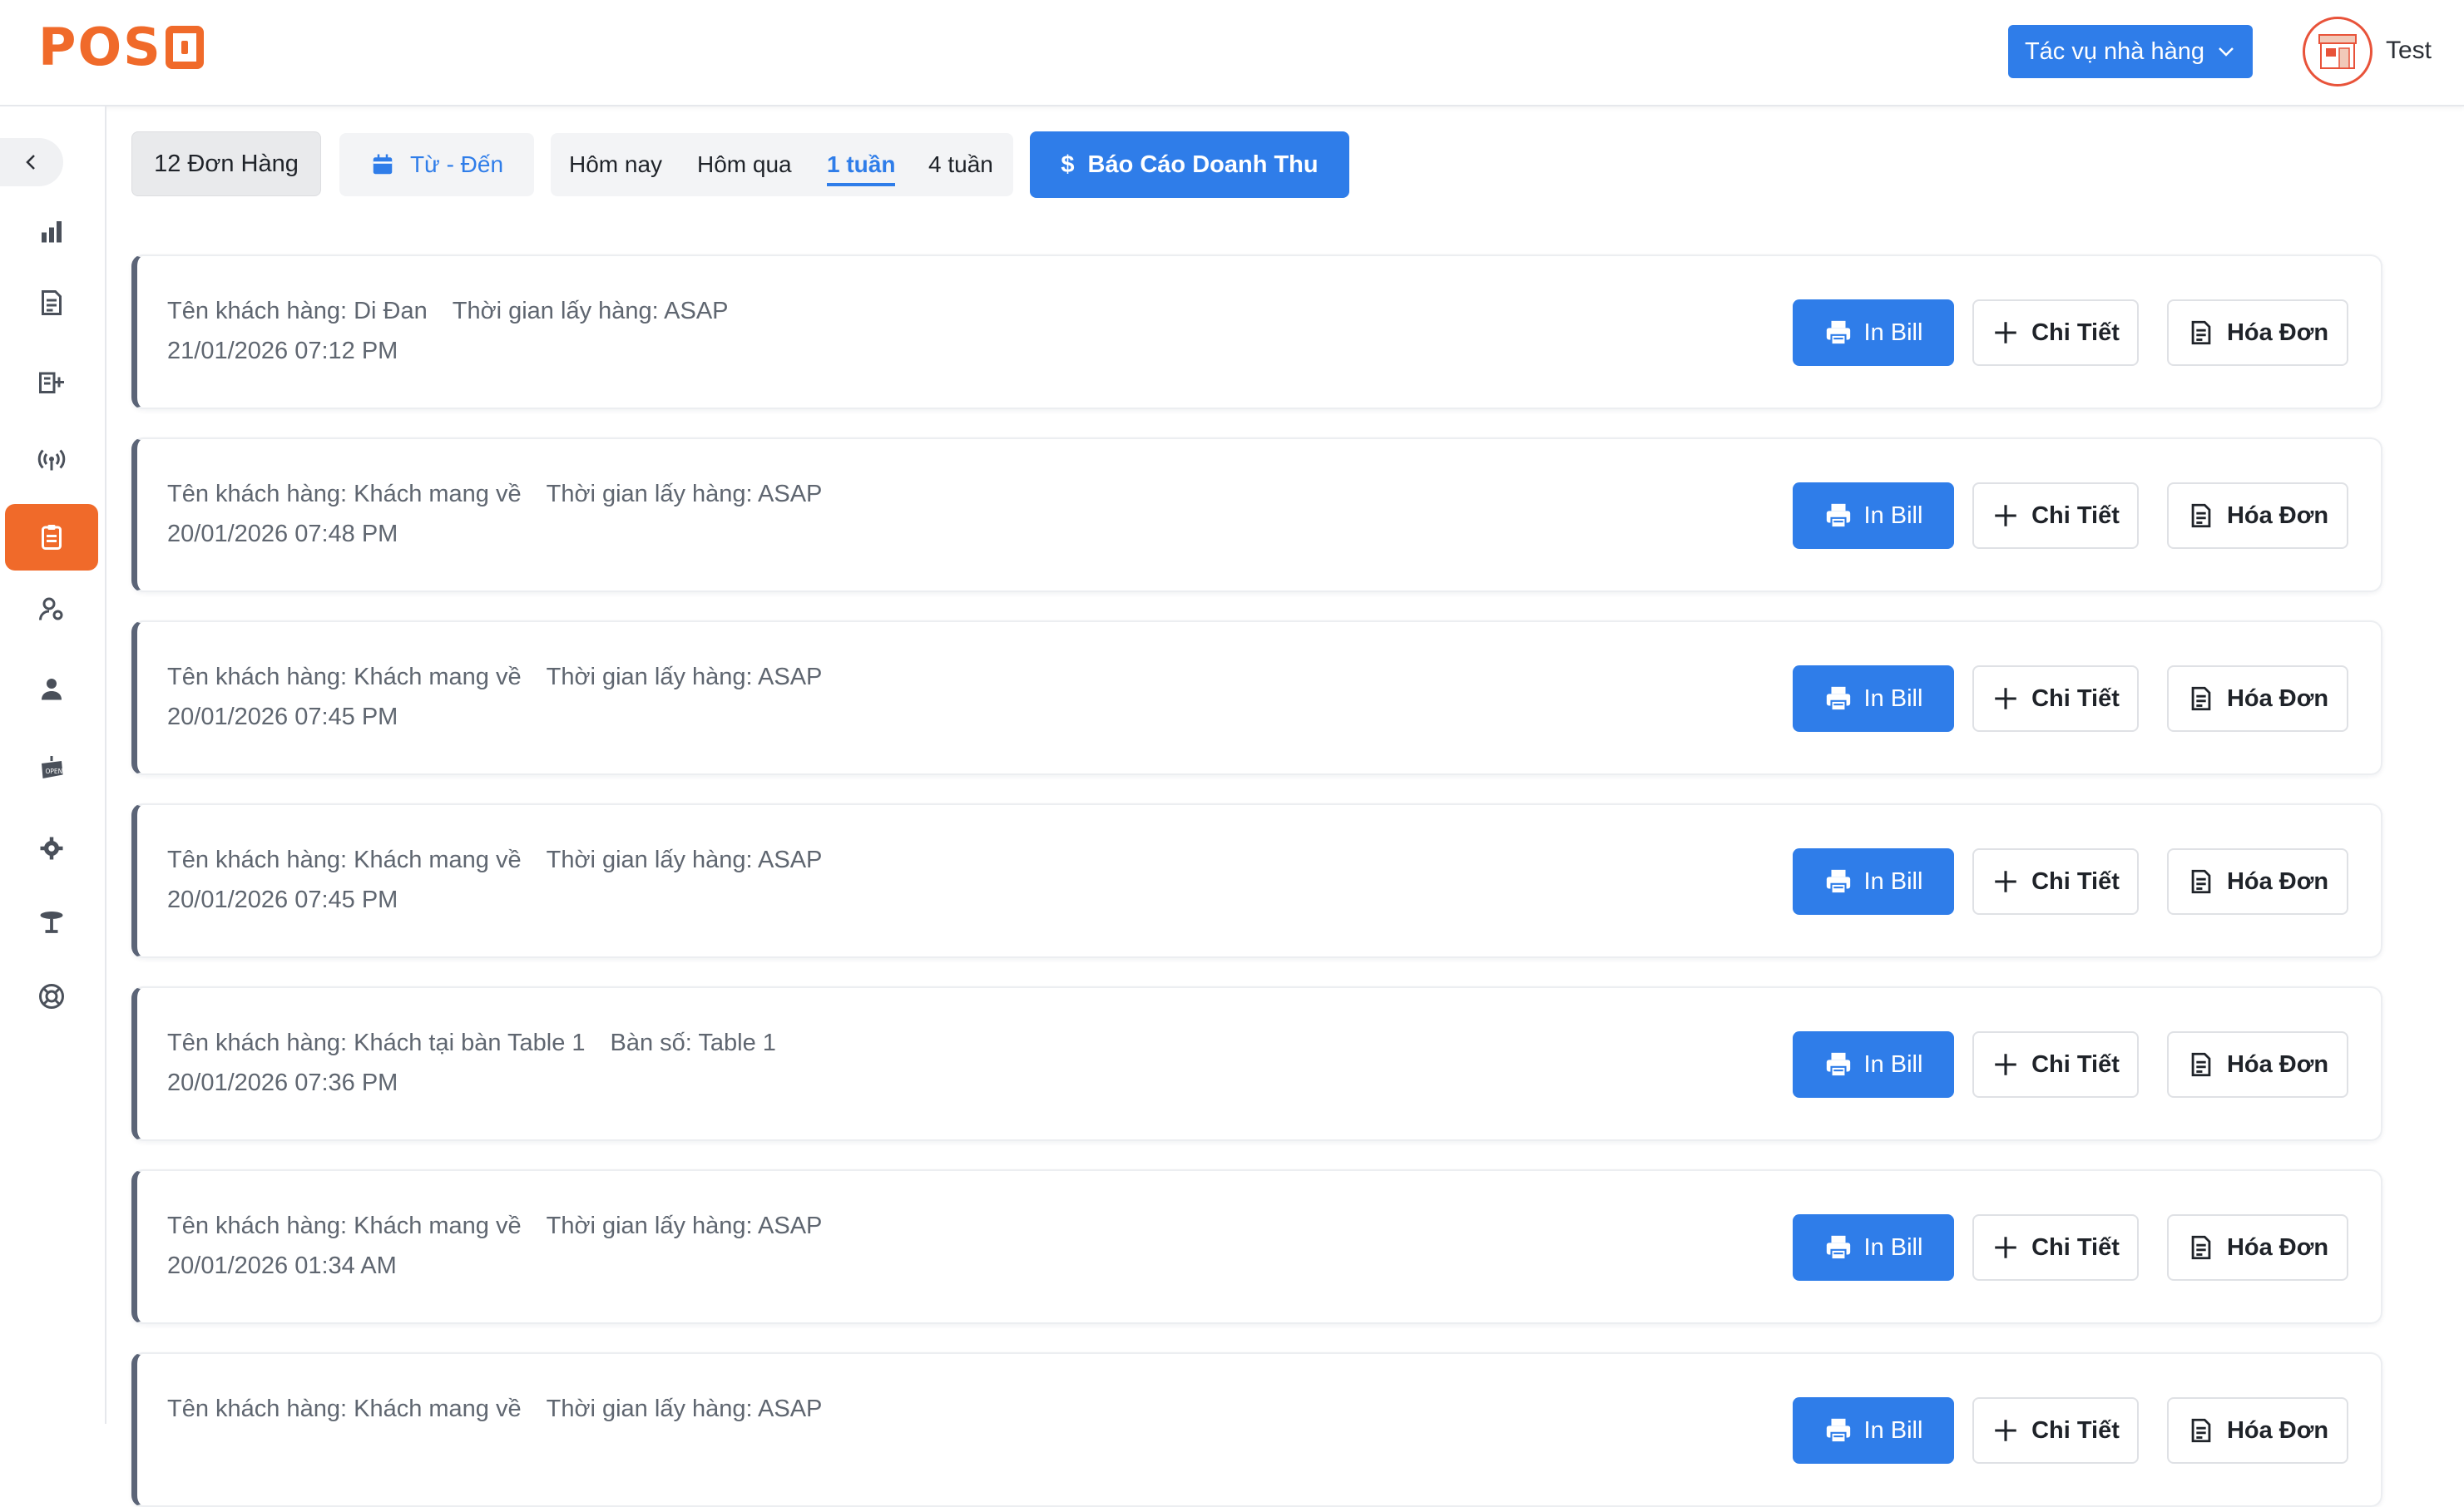  I want to click on sidebar-item-support, so click(51, 996).